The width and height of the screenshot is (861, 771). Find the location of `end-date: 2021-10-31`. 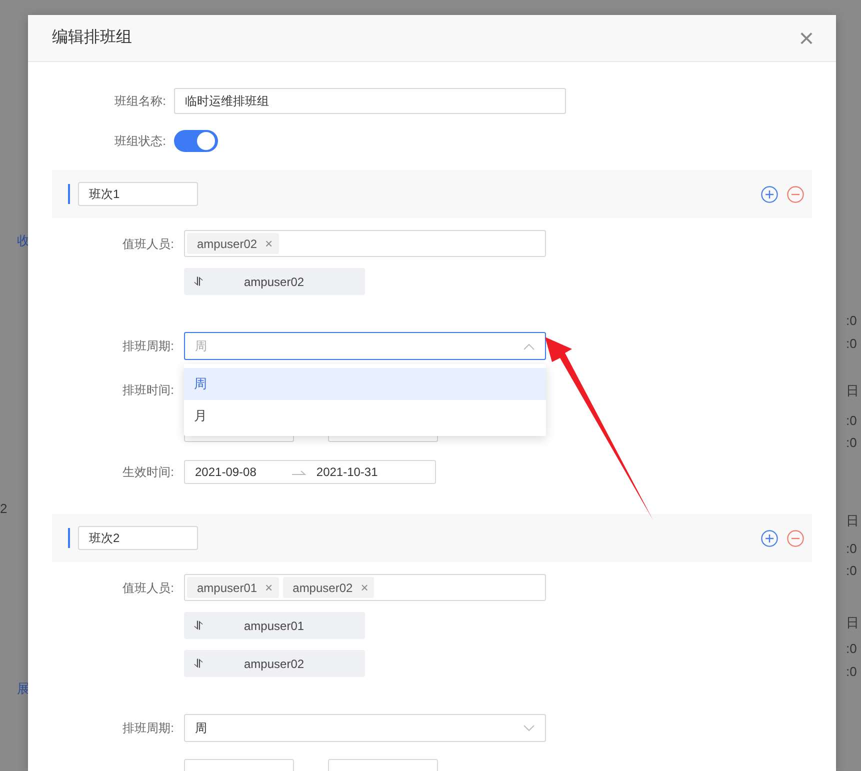

end-date: 2021-10-31 is located at coordinates (347, 472).